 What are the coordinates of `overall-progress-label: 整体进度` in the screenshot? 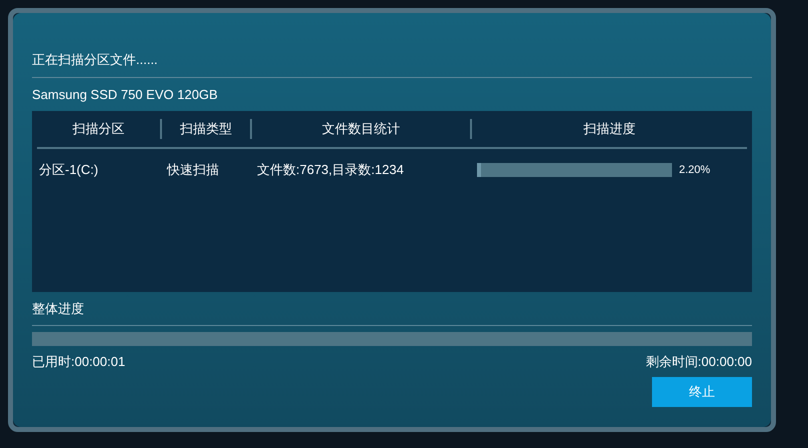 It's located at (58, 309).